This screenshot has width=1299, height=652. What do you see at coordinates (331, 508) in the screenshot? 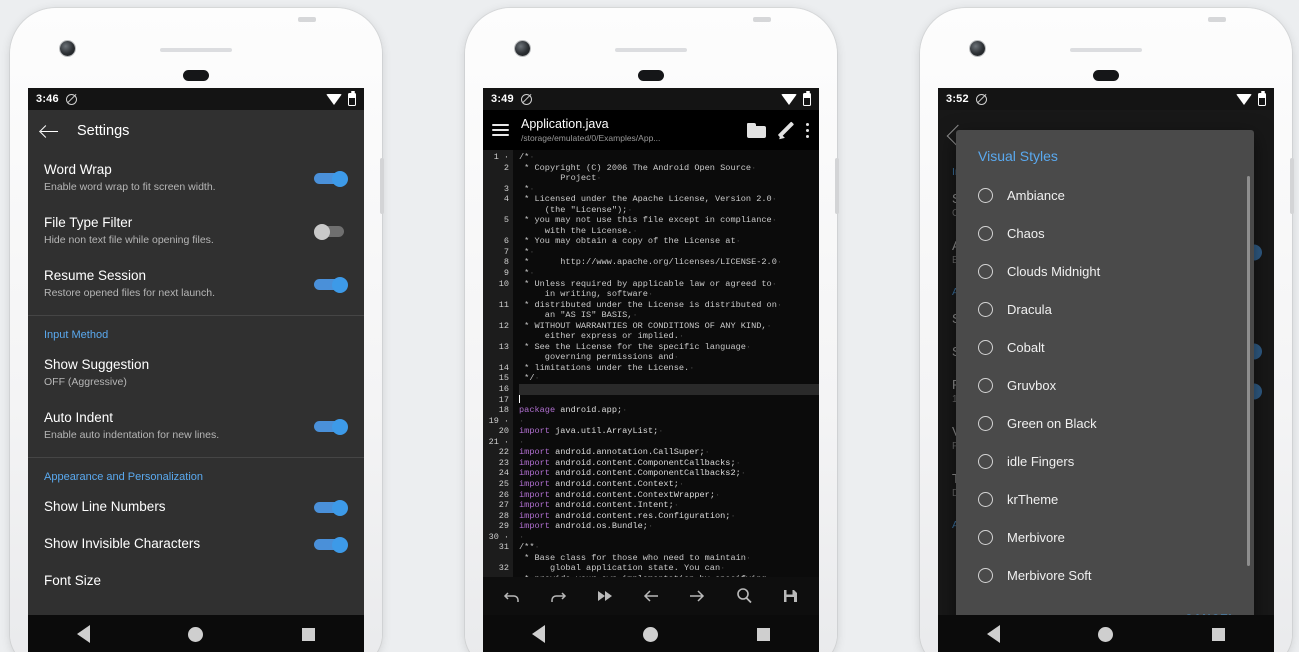
I see `toggle-show-line-numbers` at bounding box center [331, 508].